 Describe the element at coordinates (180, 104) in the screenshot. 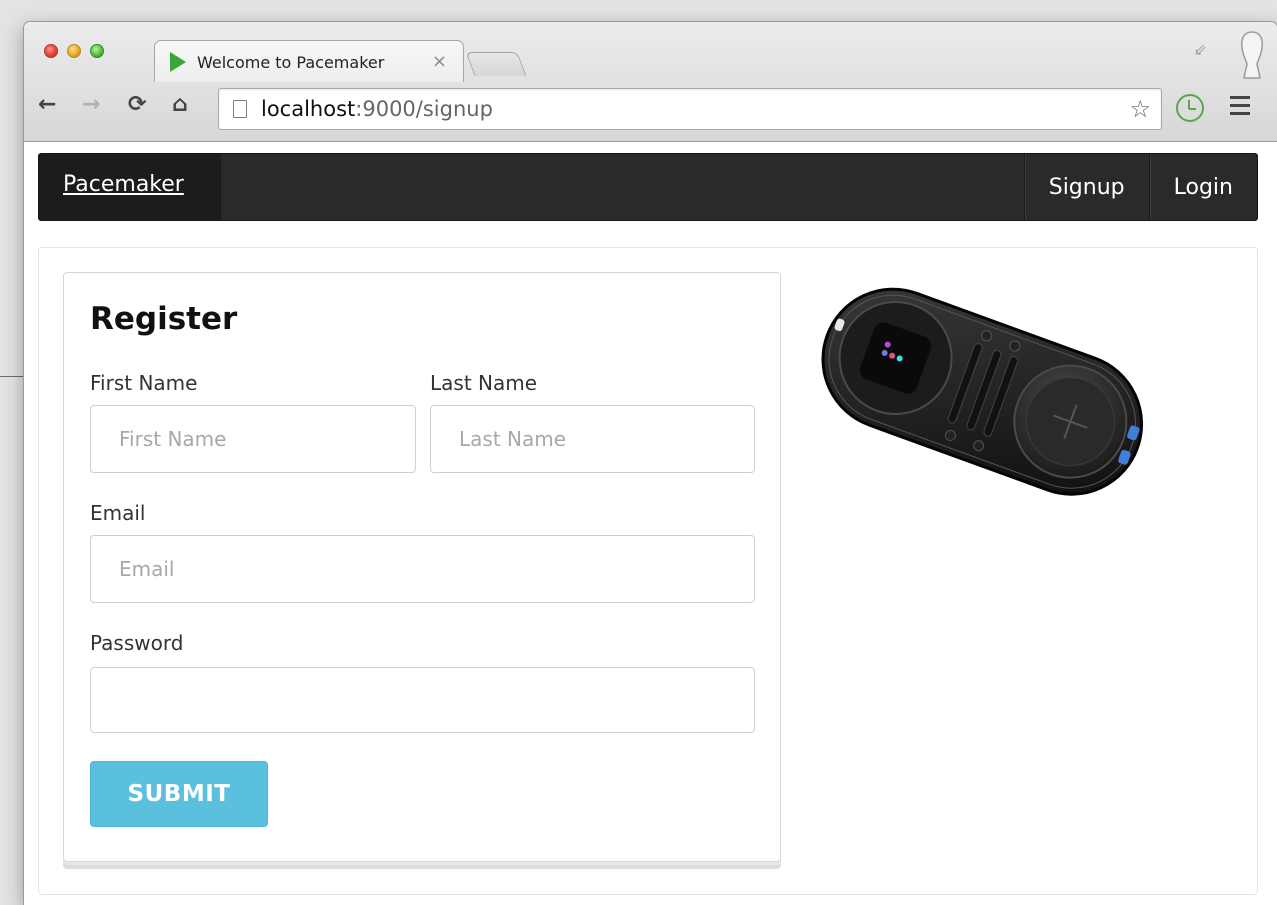

I see `home-icon: ⌂` at that location.